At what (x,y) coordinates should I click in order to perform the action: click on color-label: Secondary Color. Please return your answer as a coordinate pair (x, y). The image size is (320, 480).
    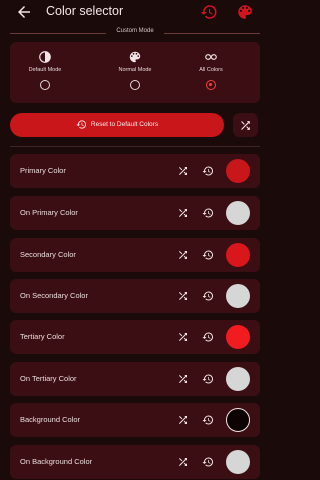
    Looking at the image, I should click on (48, 254).